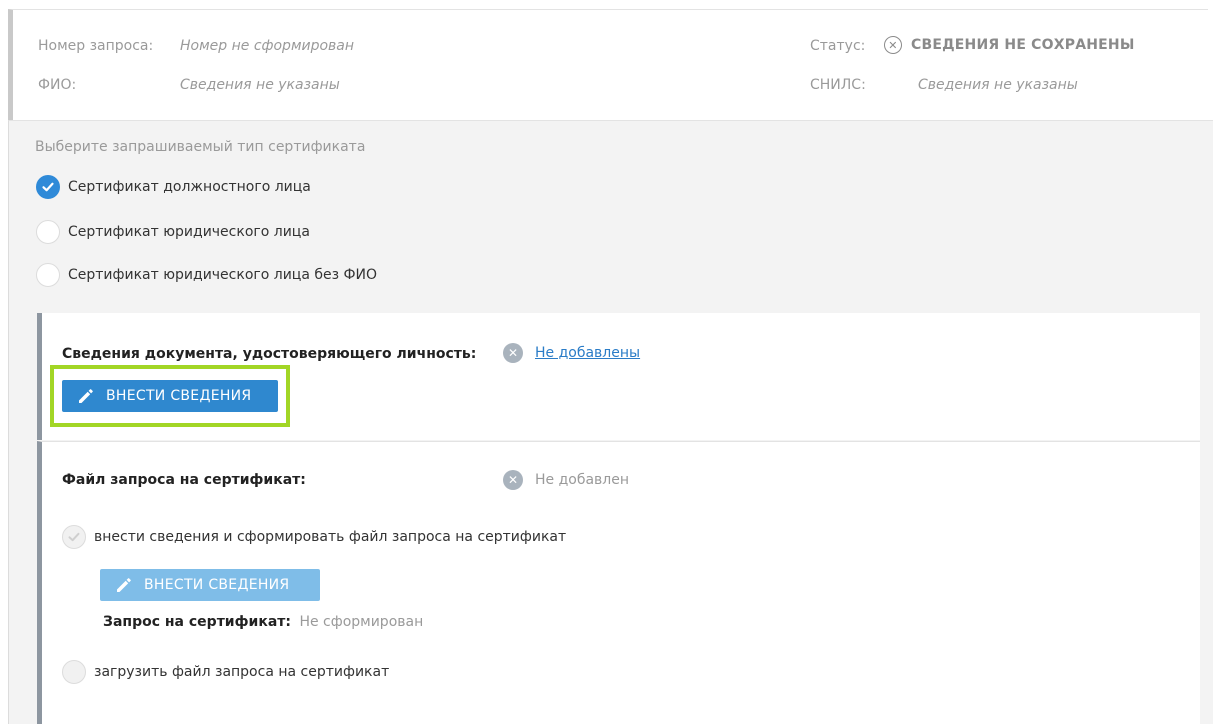  What do you see at coordinates (189, 187) in the screenshot?
I see `radio-label: Сертификат должностного лица` at bounding box center [189, 187].